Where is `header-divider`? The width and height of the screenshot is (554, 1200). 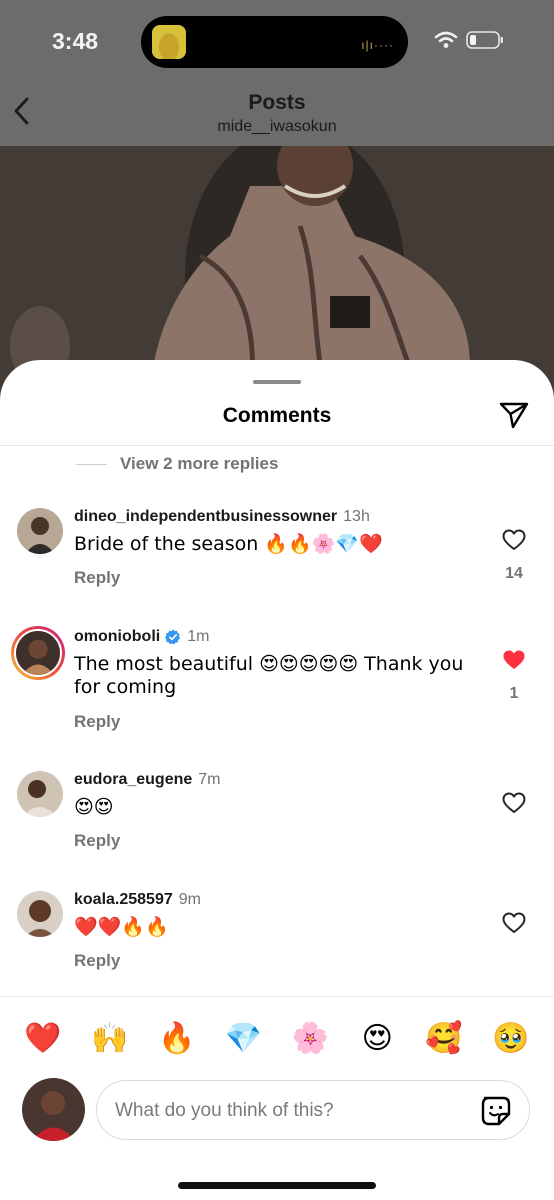
header-divider is located at coordinates (277, 445).